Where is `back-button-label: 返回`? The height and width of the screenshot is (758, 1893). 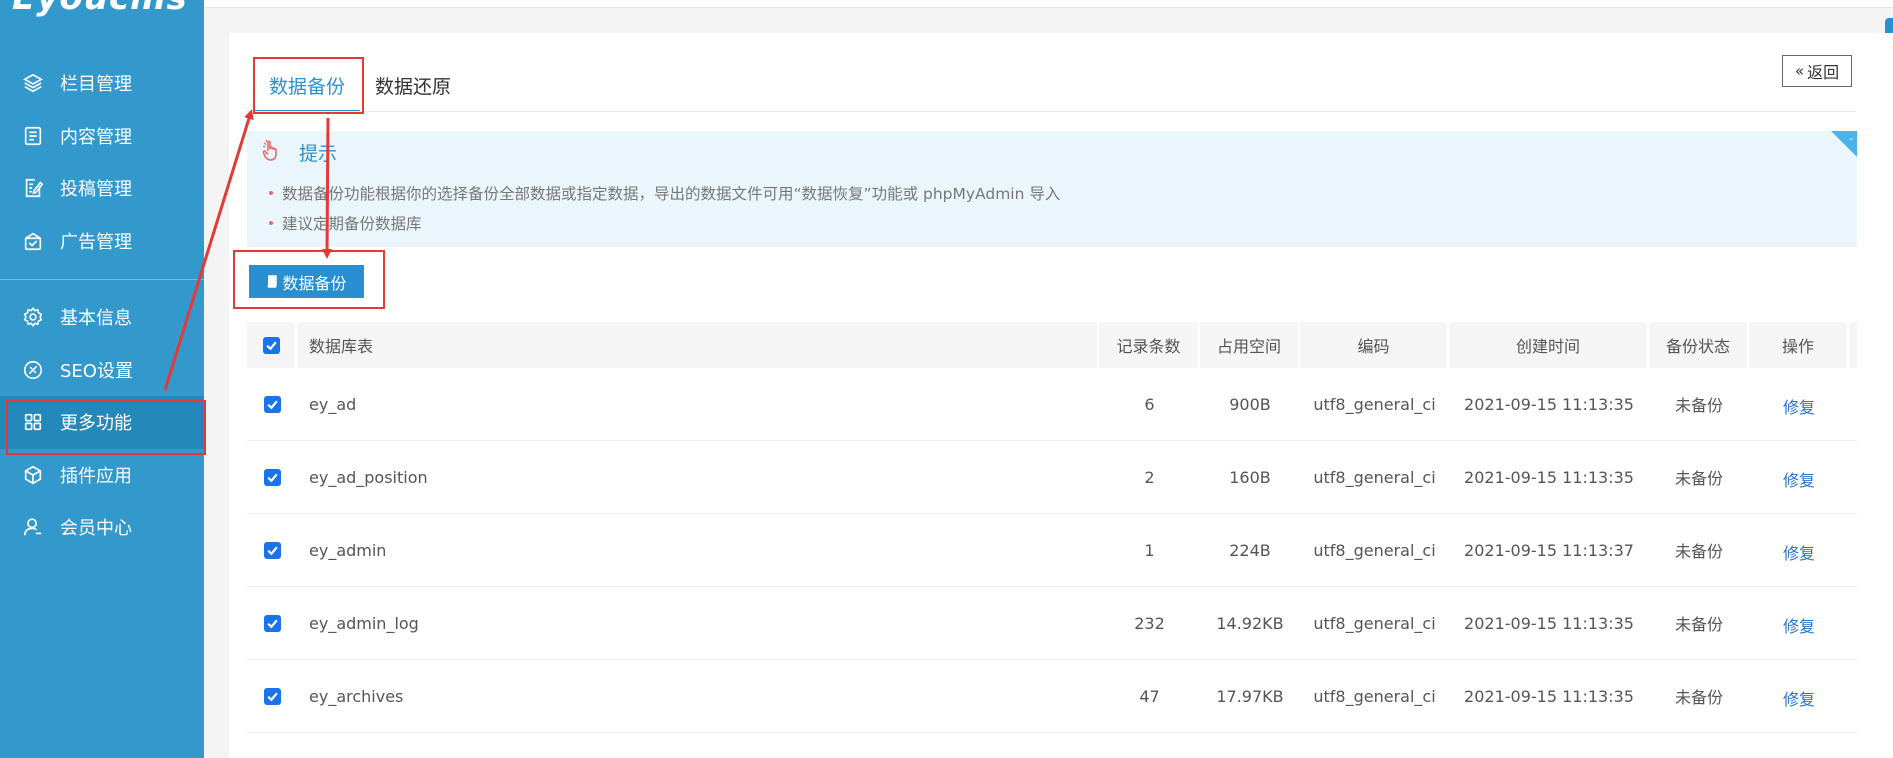 back-button-label: 返回 is located at coordinates (1823, 72).